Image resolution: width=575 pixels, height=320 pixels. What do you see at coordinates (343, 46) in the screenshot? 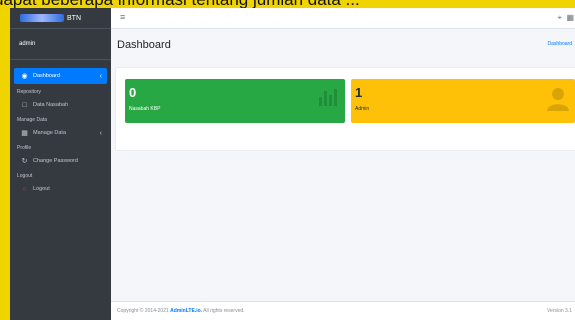
I see `content-header: Dashboard Dashboard` at bounding box center [343, 46].